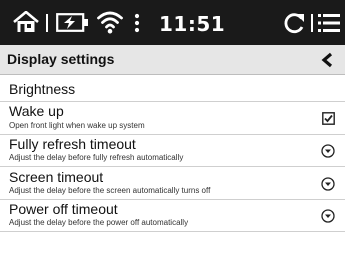 The image size is (345, 255). I want to click on list-menu-icon, so click(329, 23).